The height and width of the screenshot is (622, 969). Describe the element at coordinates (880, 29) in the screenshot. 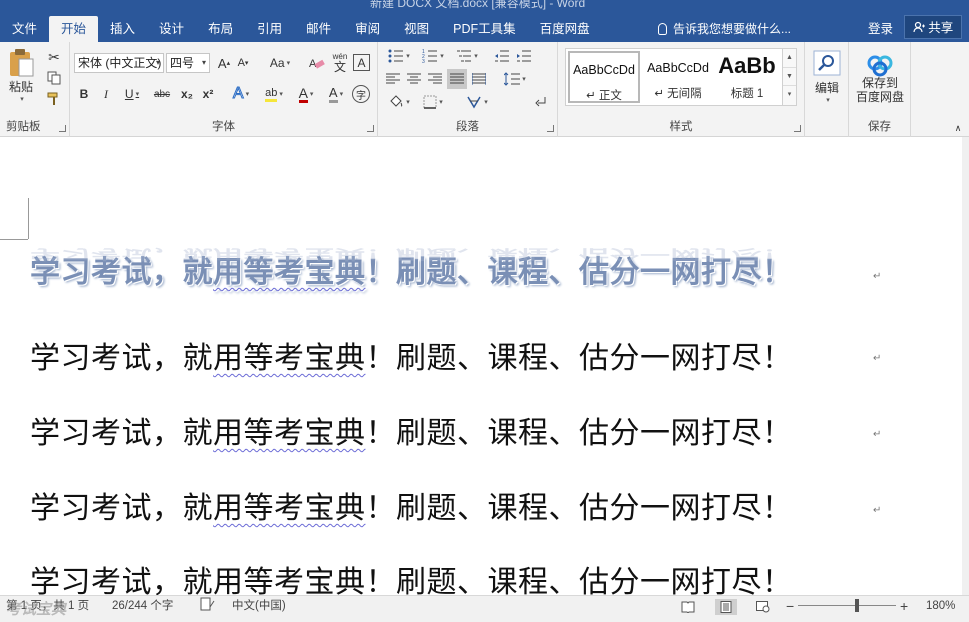

I see `login-link: 登录` at that location.